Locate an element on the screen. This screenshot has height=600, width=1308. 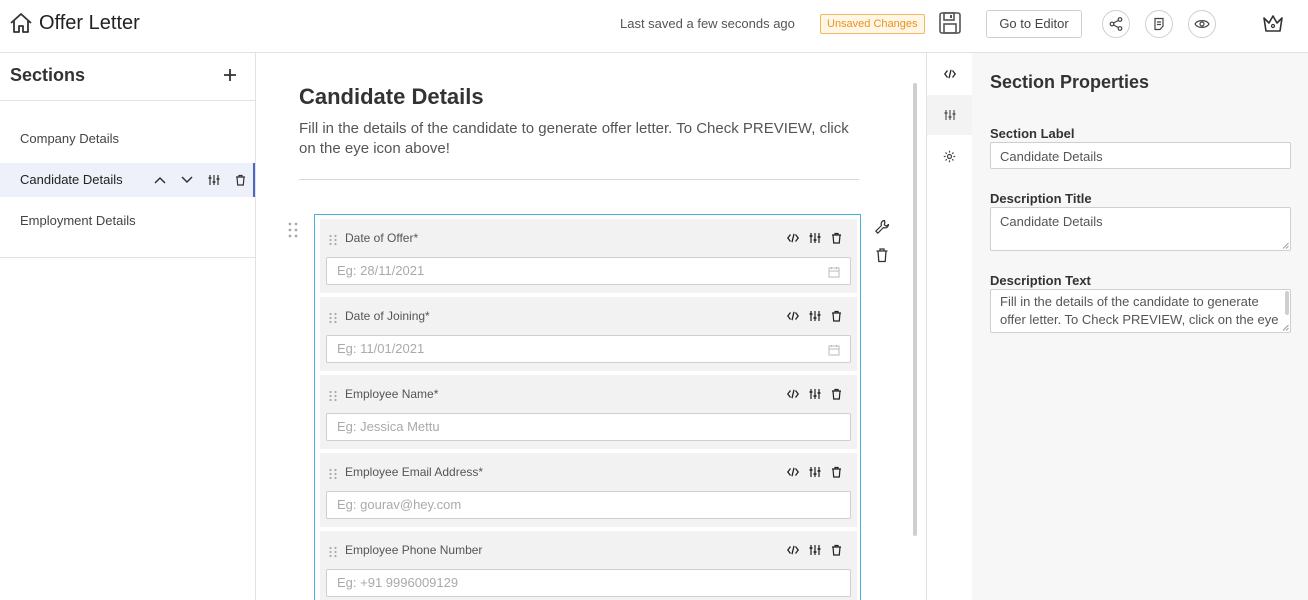
crown-icon is located at coordinates (1273, 23).